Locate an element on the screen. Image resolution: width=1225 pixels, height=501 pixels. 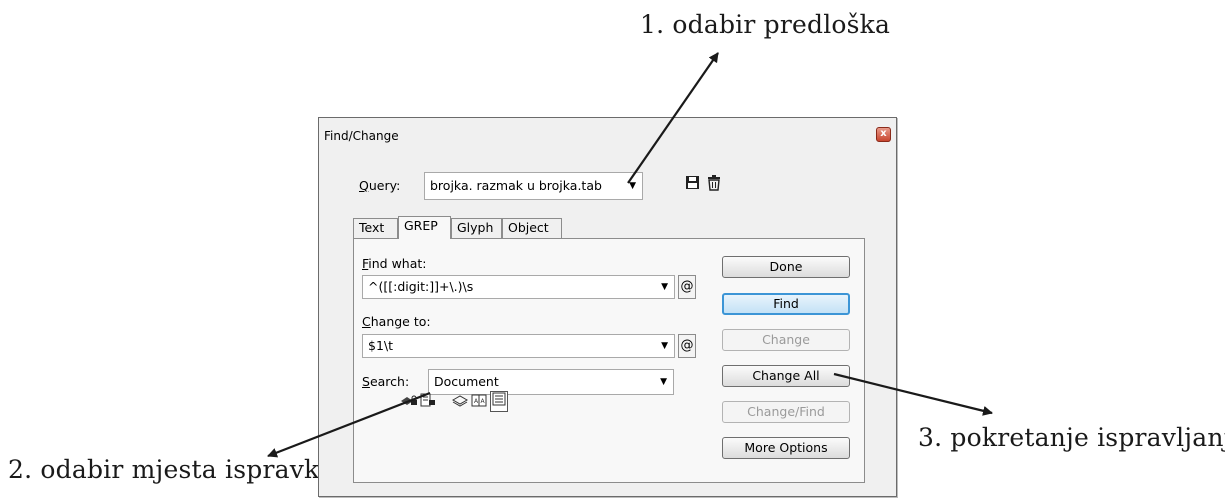
search-scope-value: Document is located at coordinates (466, 381).